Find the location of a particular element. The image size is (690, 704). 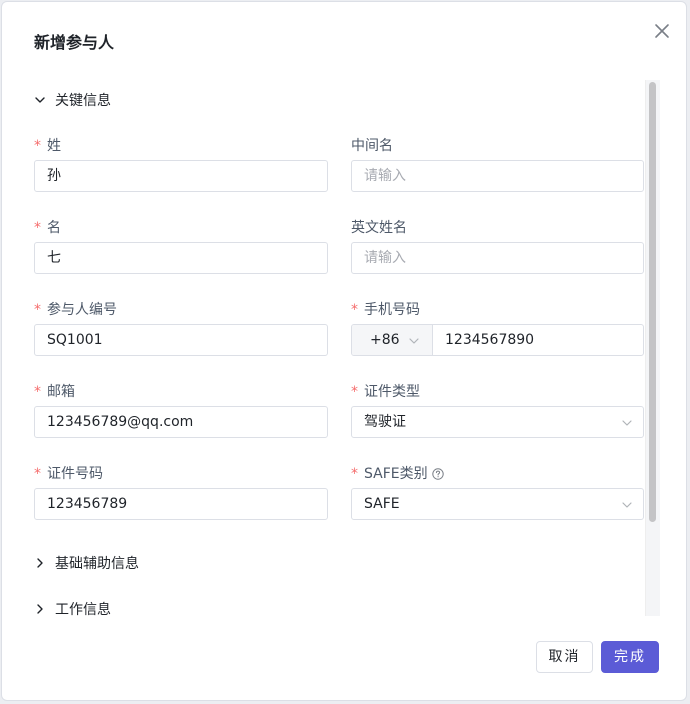

english-name-input: 请输入 is located at coordinates (497, 258).